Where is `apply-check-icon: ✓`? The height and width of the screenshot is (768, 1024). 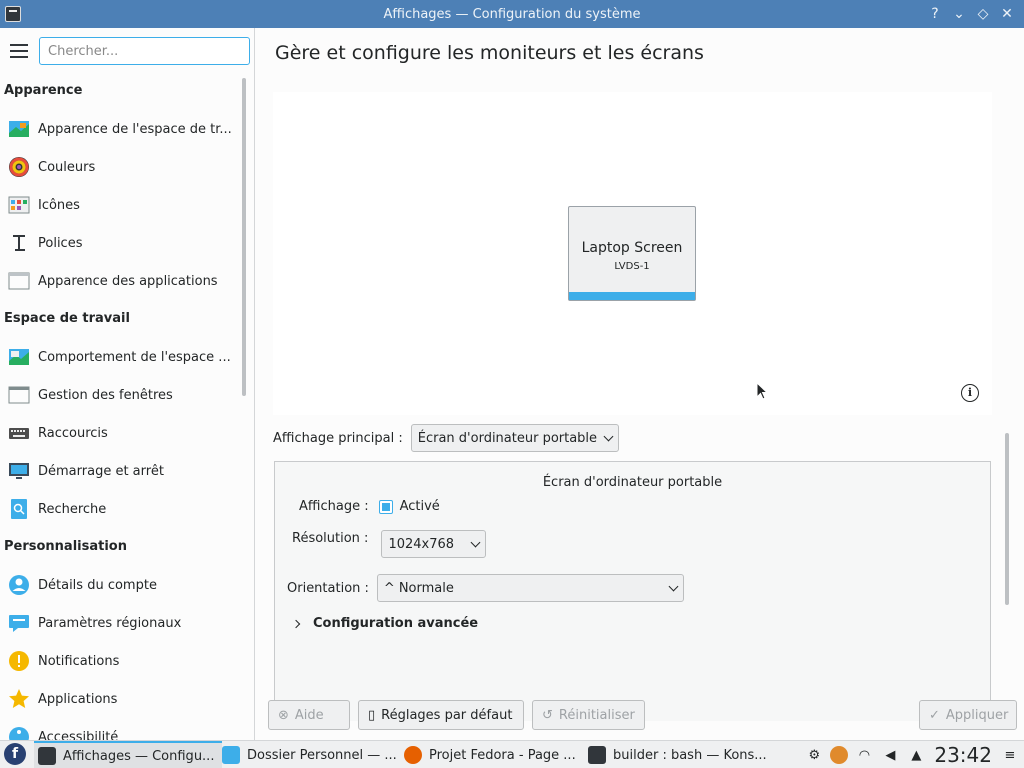 apply-check-icon: ✓ is located at coordinates (934, 715).